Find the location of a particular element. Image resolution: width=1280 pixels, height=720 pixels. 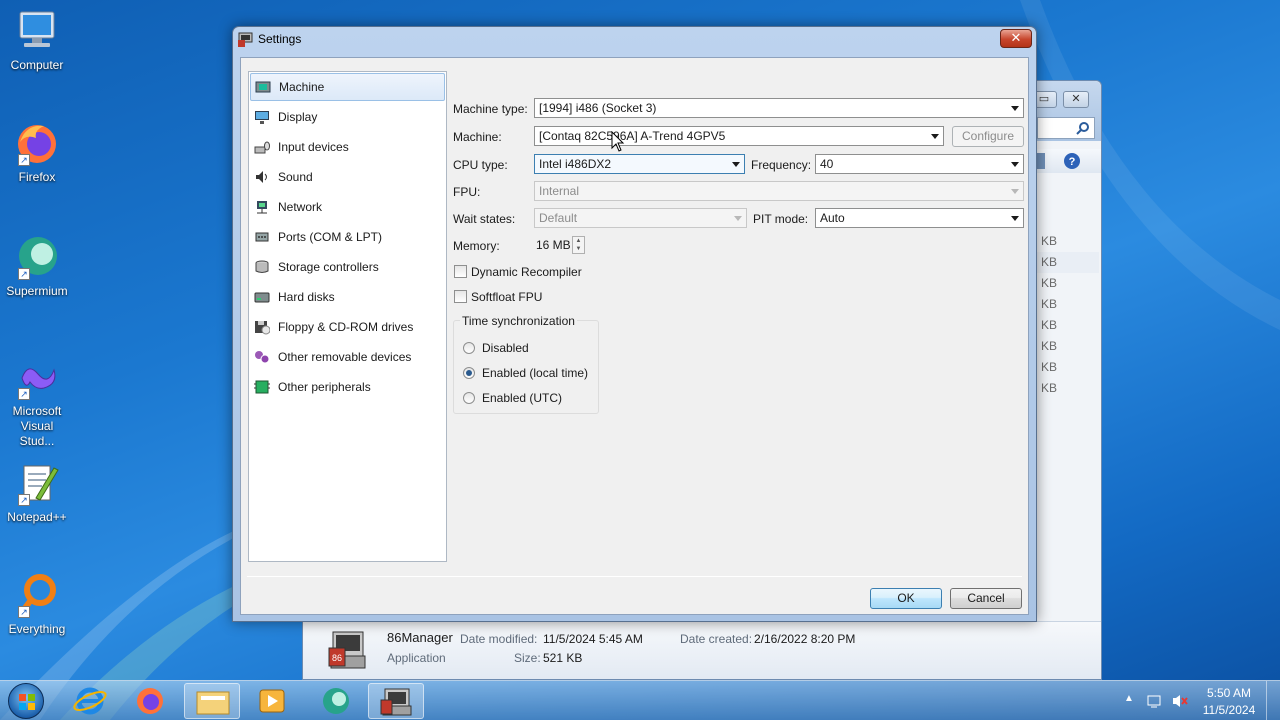

wait-states-value: Default is located at coordinates (558, 218).